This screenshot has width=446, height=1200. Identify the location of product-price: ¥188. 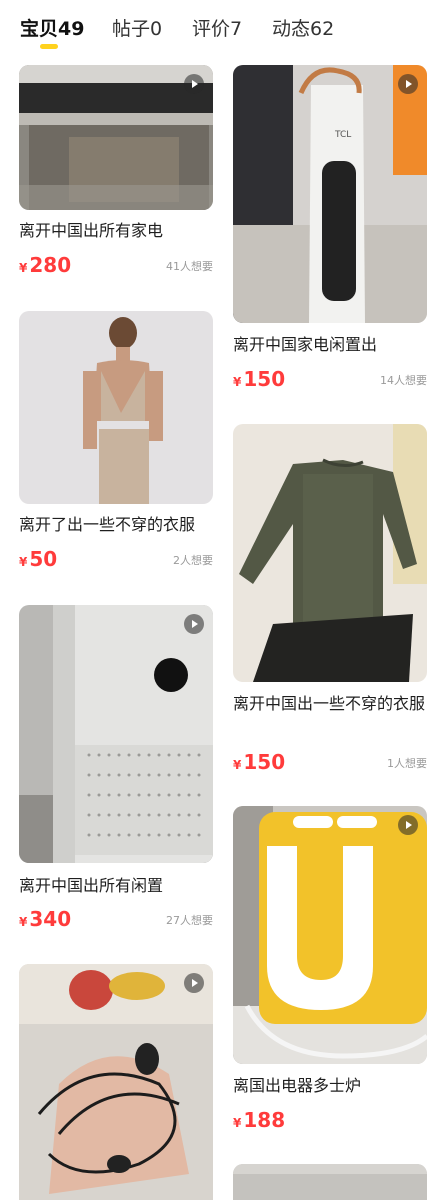
(259, 1120).